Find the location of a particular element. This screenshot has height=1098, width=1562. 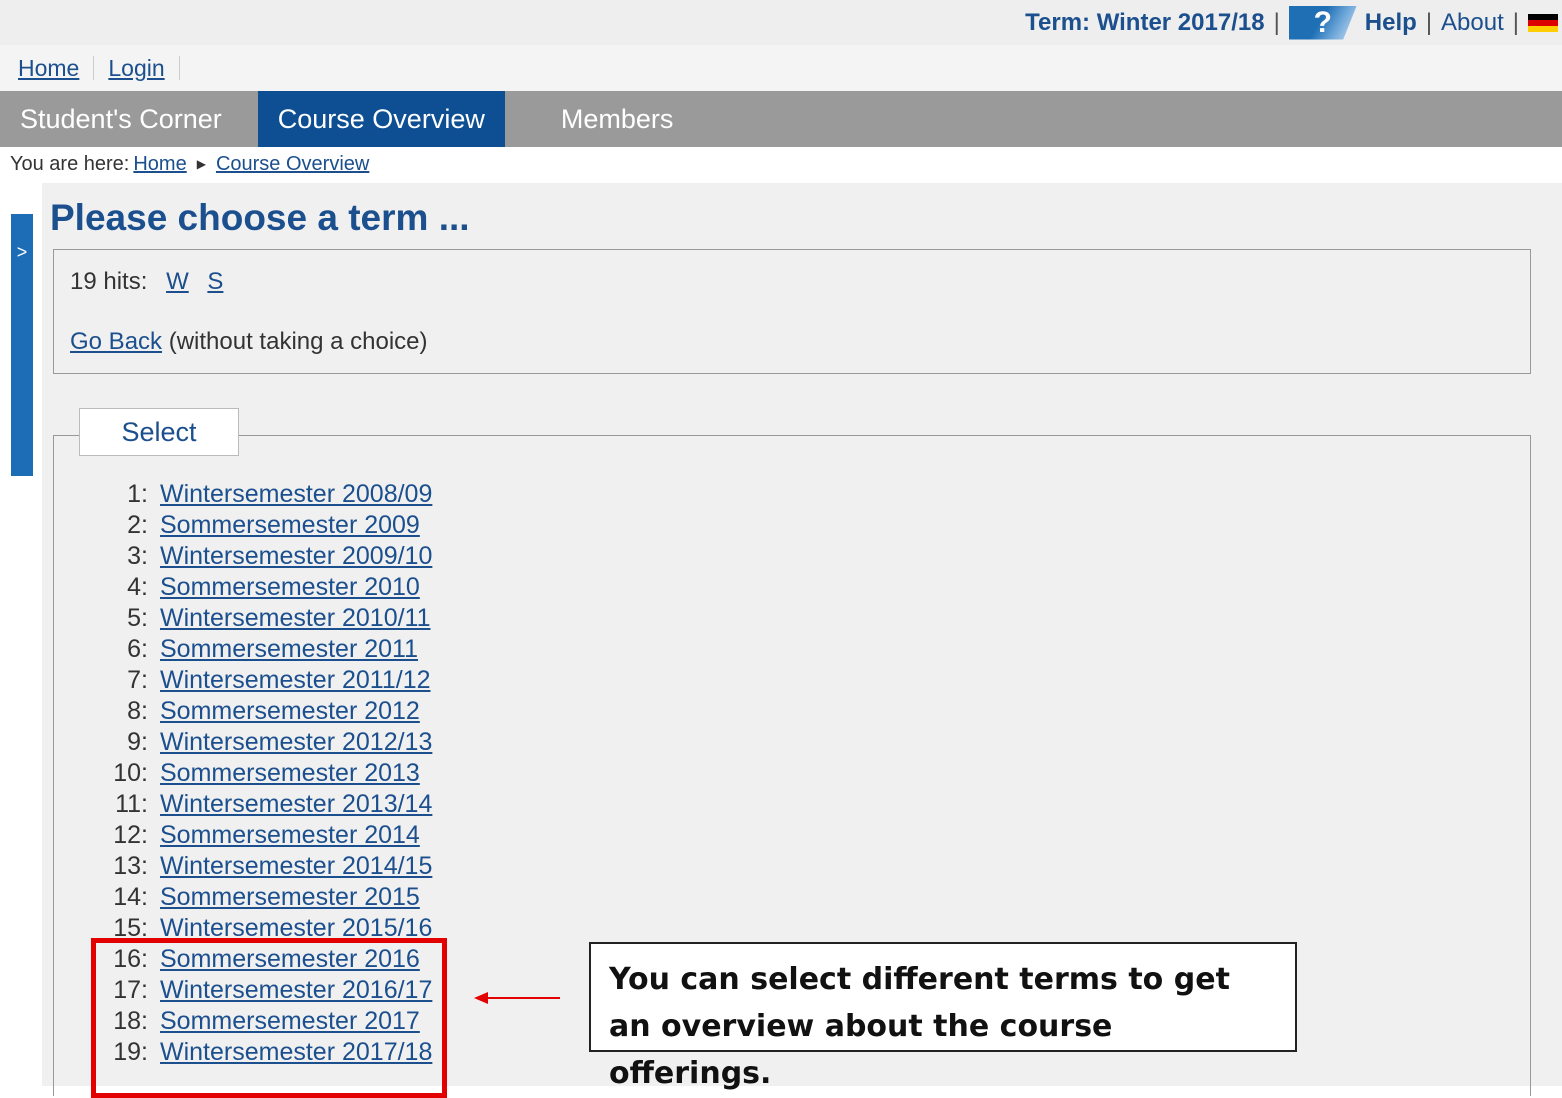

term-list-item: 18: Sommersemester 2017 is located at coordinates (260, 1021).